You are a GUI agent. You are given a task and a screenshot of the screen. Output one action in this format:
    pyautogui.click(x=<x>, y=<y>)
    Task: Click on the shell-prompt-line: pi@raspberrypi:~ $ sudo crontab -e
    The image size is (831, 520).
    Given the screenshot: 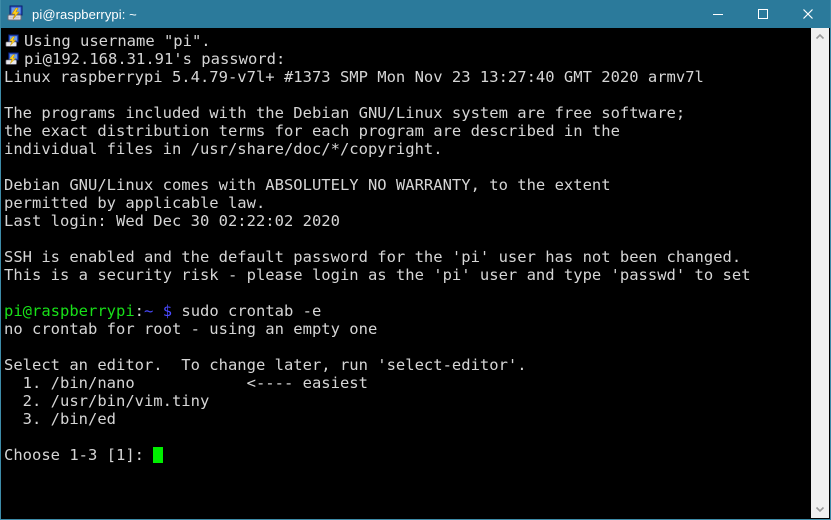 What is the action you would take?
    pyautogui.click(x=407, y=311)
    